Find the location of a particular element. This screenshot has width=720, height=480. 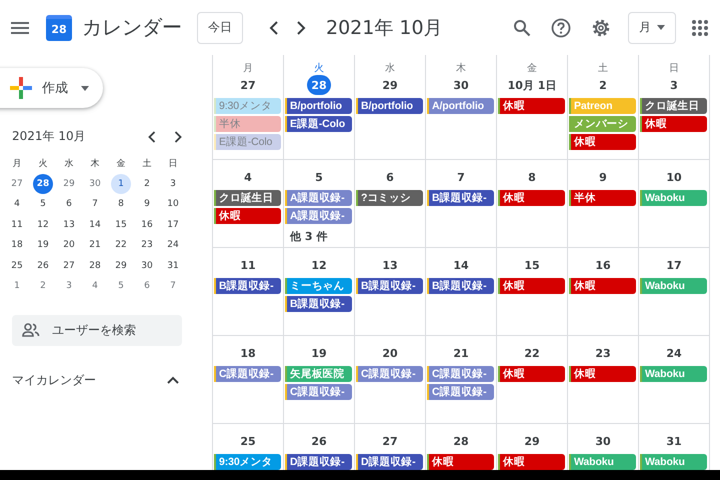

mini-calendar-day: 15 is located at coordinates (121, 224).